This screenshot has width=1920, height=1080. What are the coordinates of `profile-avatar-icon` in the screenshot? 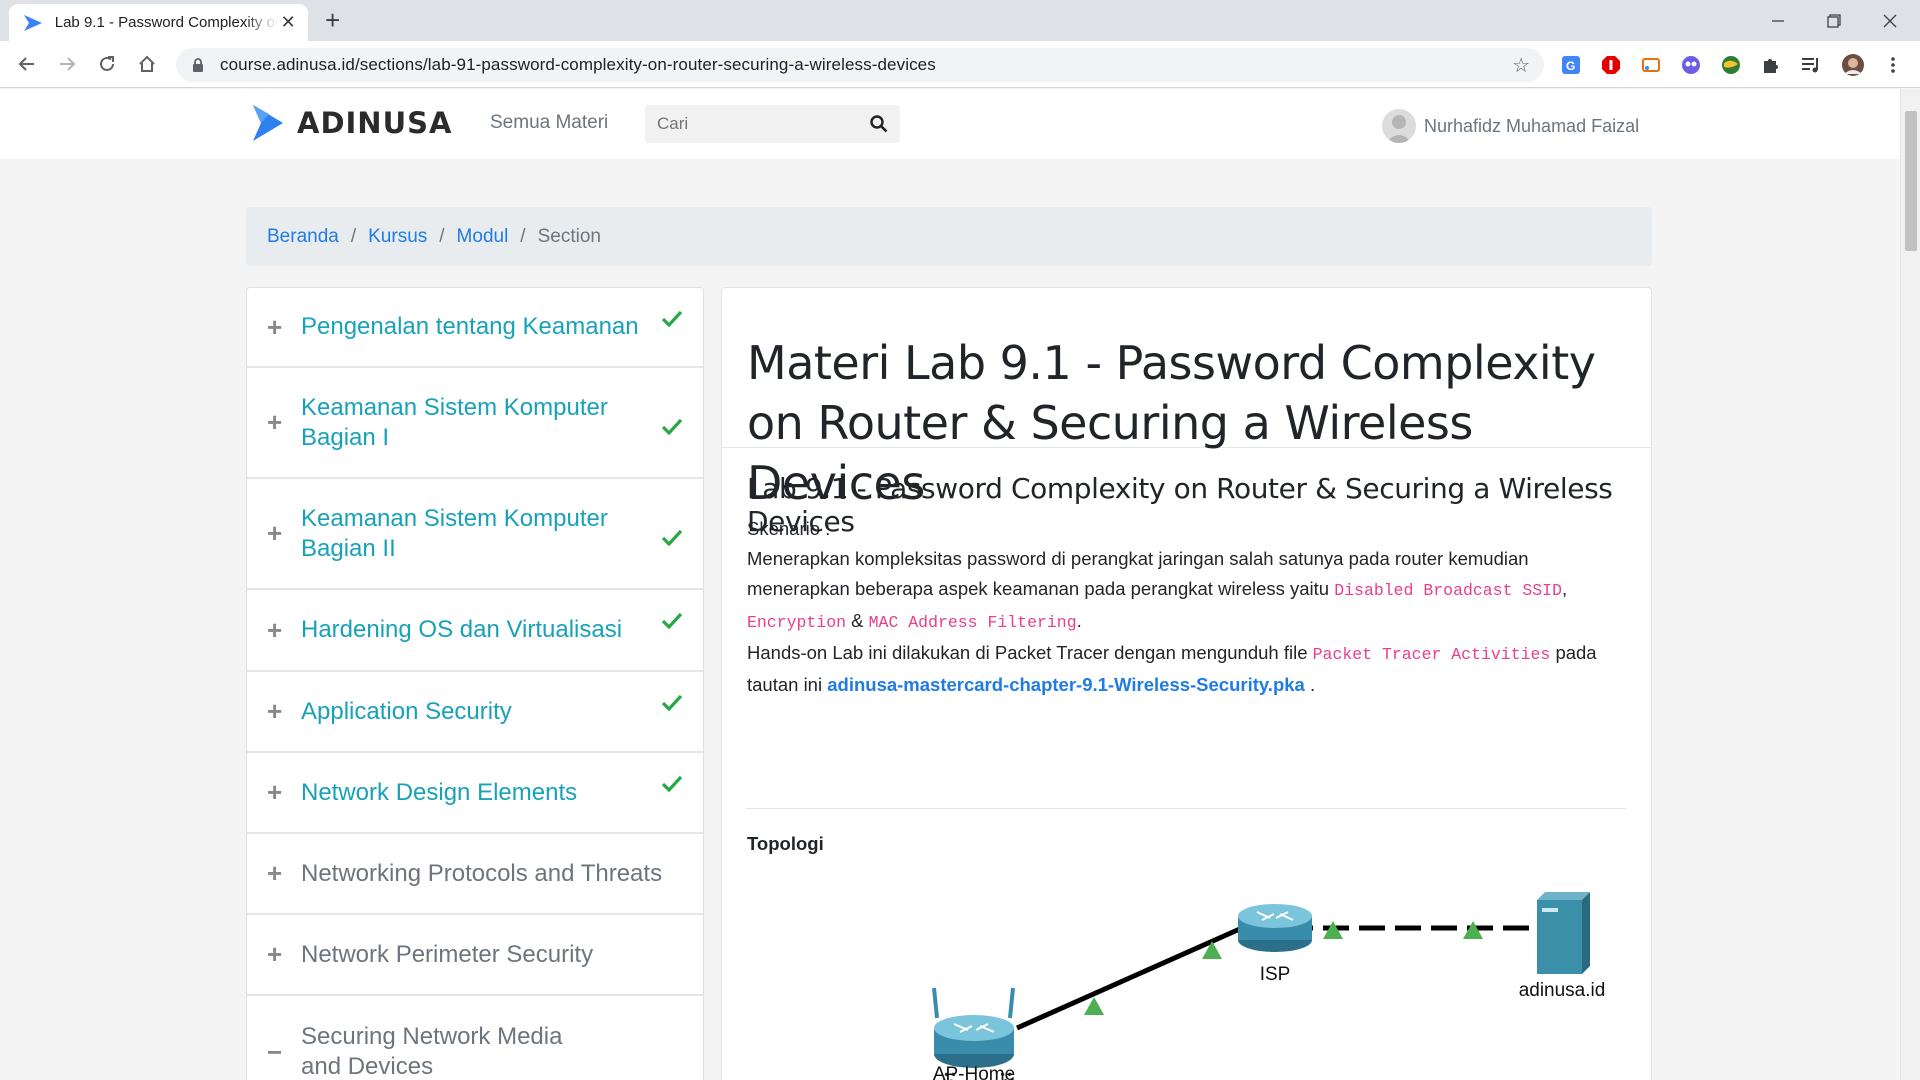 It's located at (1853, 65).